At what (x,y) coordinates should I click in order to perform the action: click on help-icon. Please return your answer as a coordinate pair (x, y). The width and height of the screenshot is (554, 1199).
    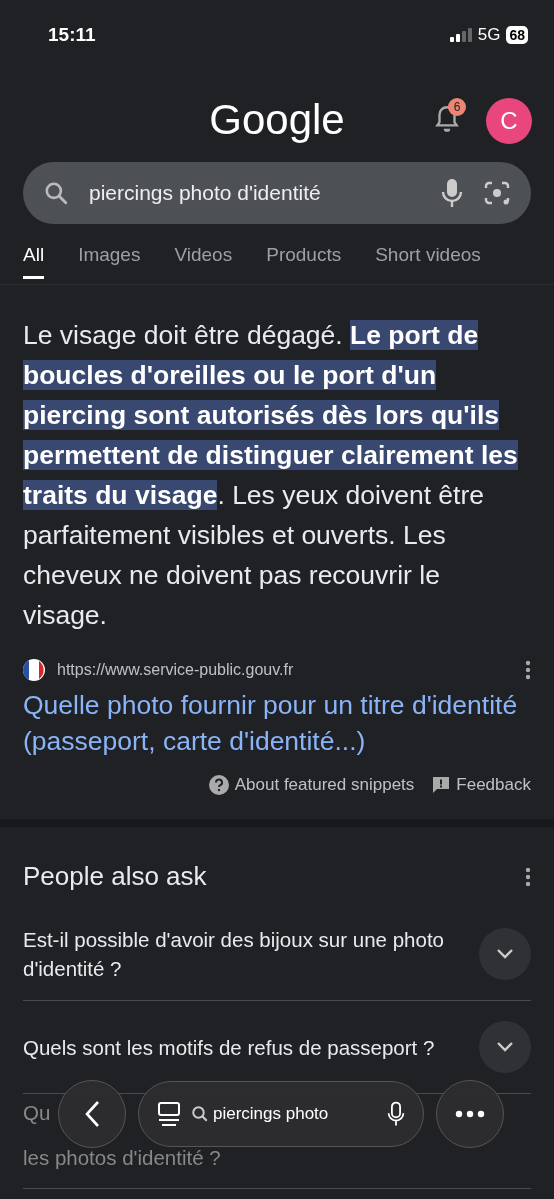
    Looking at the image, I should click on (218, 785).